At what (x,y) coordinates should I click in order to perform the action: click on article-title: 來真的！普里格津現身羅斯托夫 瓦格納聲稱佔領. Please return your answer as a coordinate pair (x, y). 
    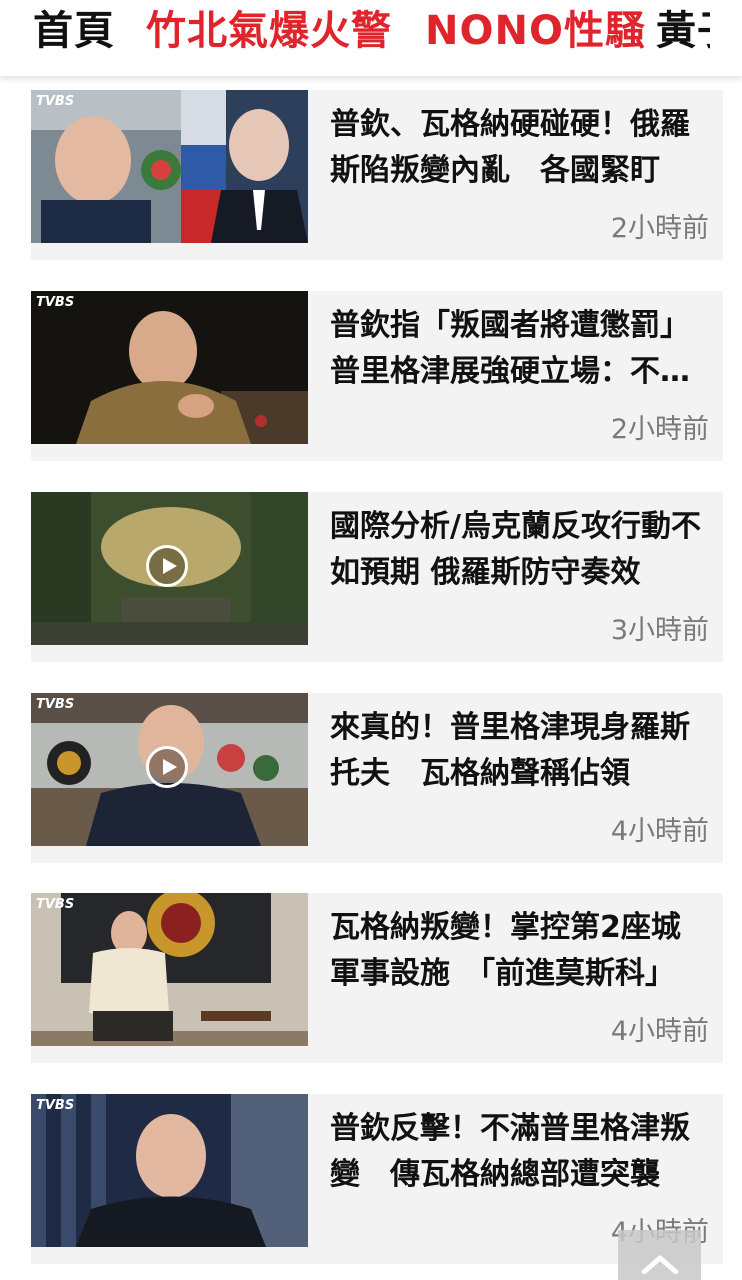
    Looking at the image, I should click on (520, 751).